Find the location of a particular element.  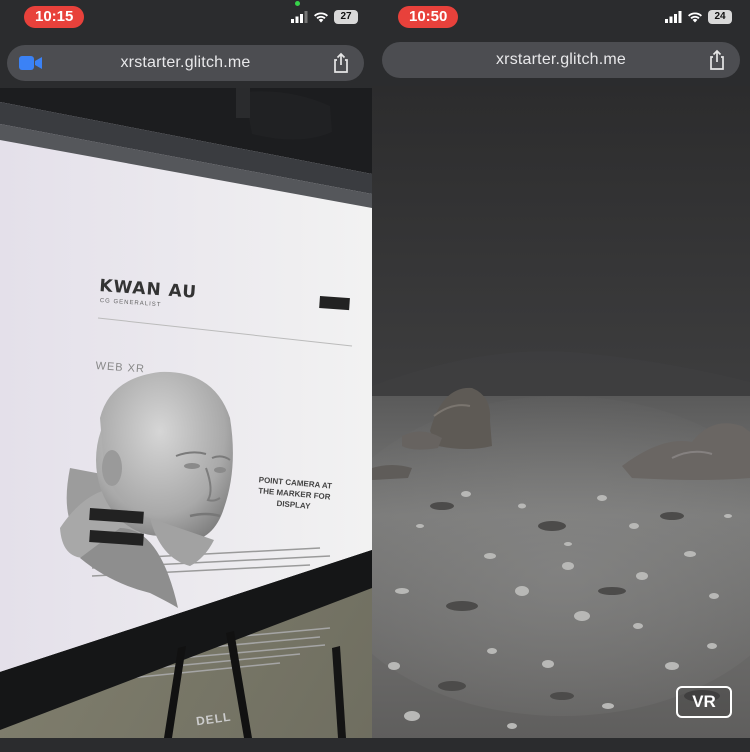

status-icons: 24 is located at coordinates (698, 17).